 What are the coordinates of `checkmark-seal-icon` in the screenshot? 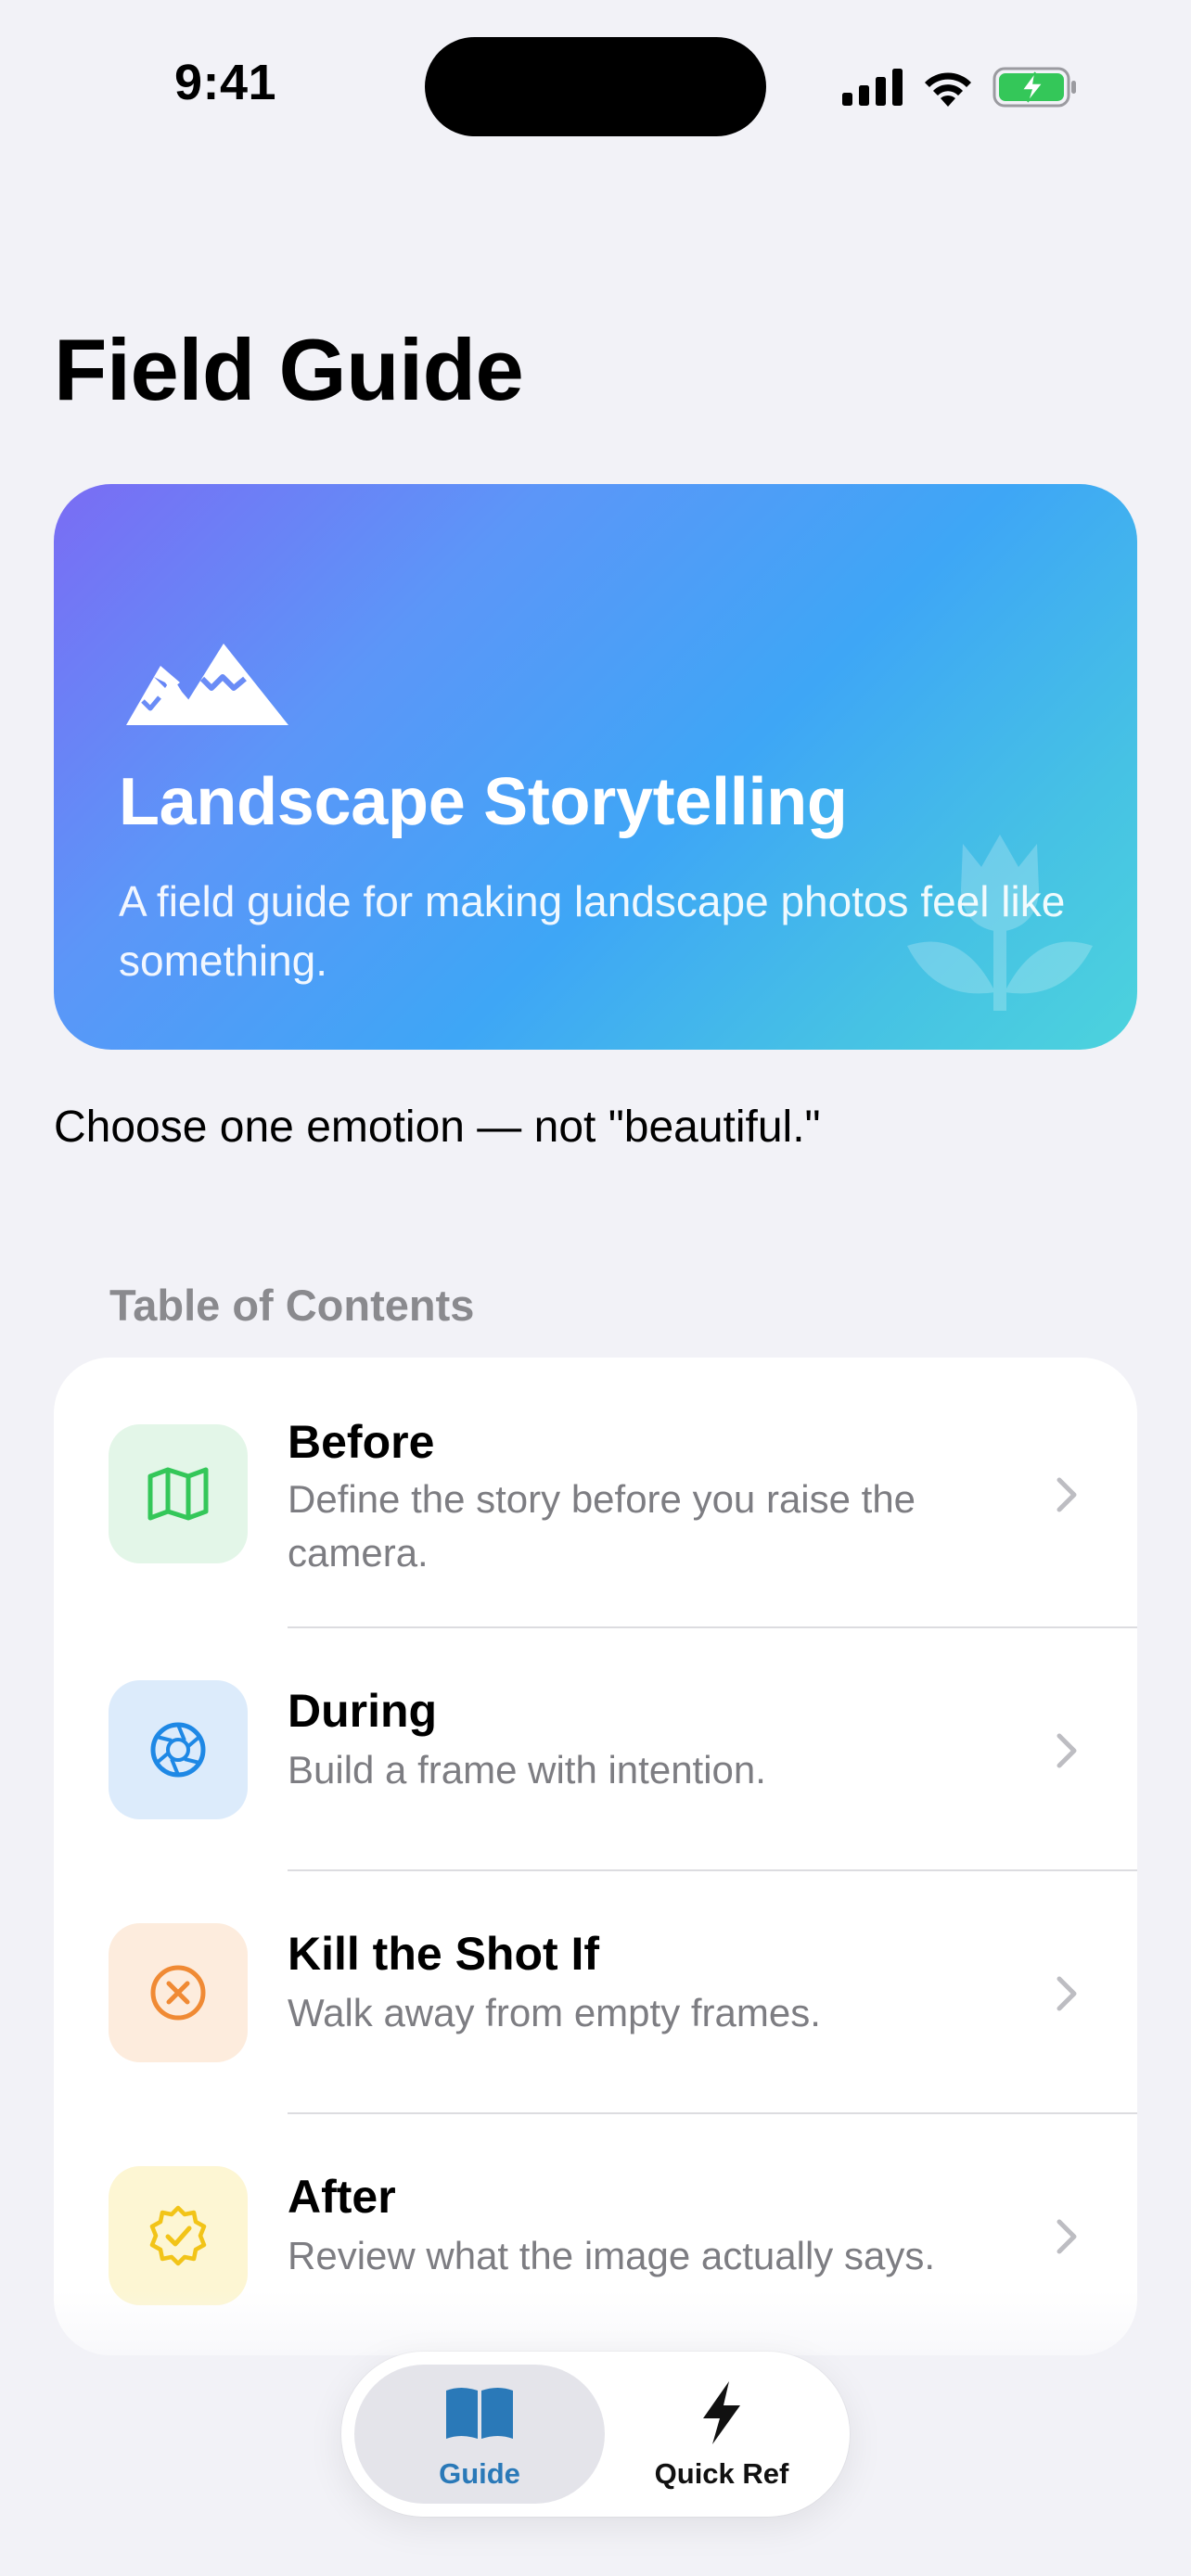 It's located at (178, 2235).